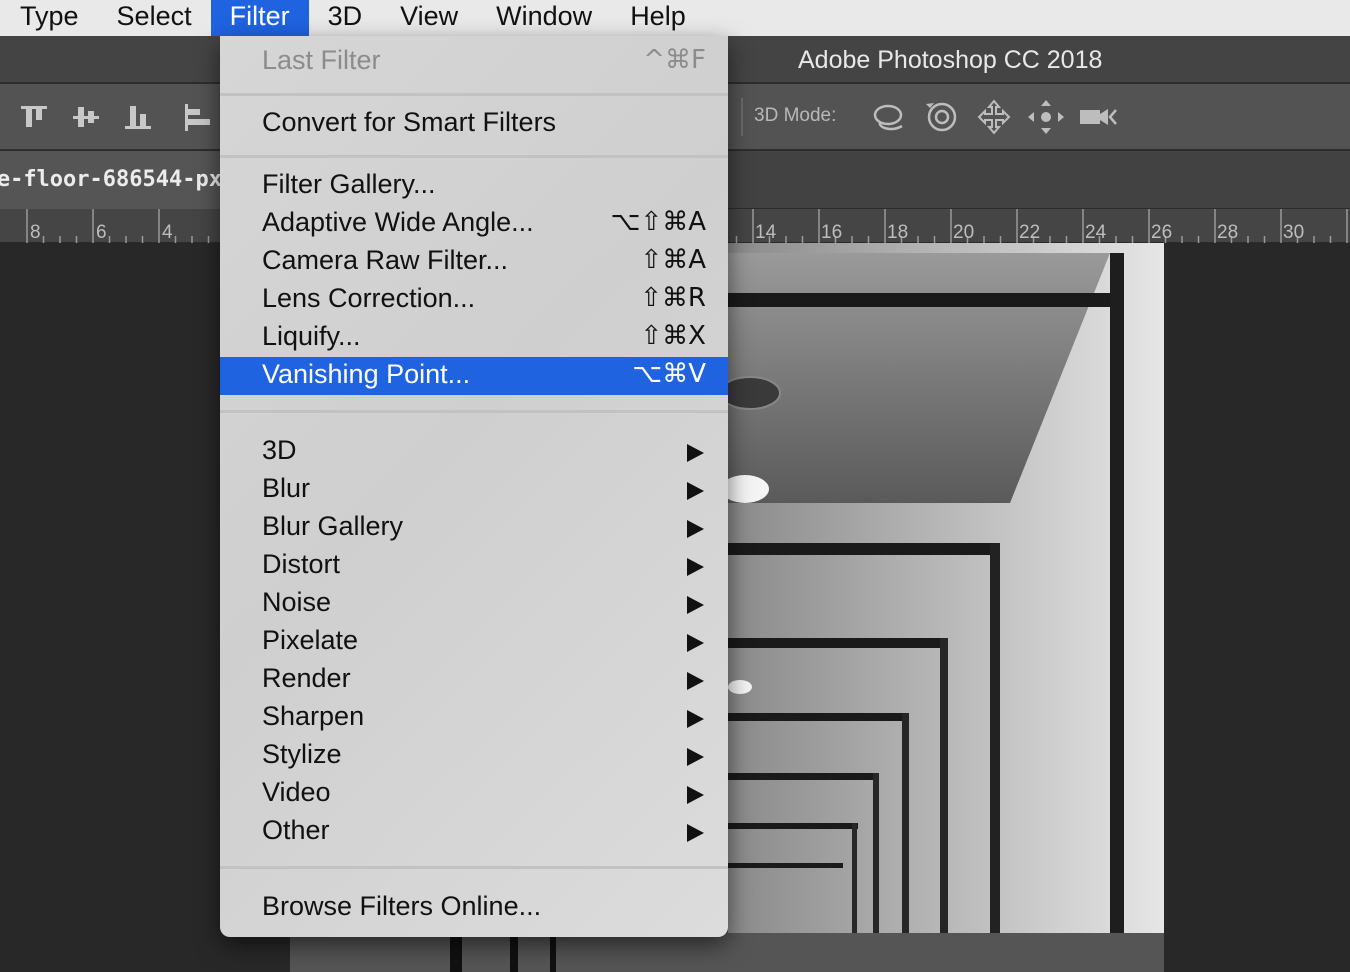 Image resolution: width=1350 pixels, height=972 pixels. Describe the element at coordinates (474, 528) in the screenshot. I see `menu-item-blur-gallery: Blur Gallery` at that location.